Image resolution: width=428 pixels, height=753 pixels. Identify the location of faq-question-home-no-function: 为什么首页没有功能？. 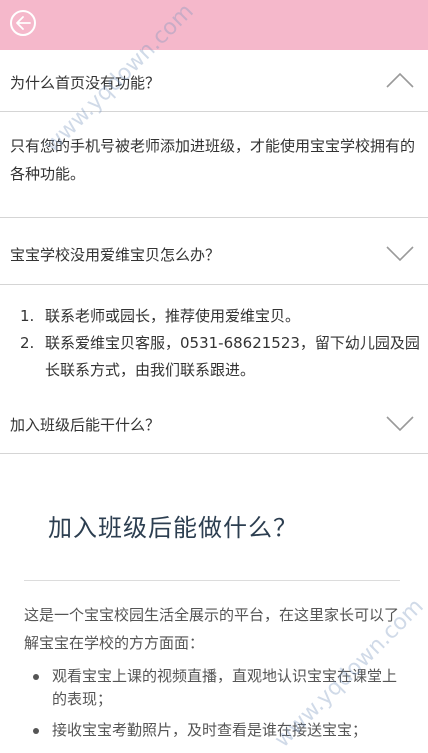
(214, 81).